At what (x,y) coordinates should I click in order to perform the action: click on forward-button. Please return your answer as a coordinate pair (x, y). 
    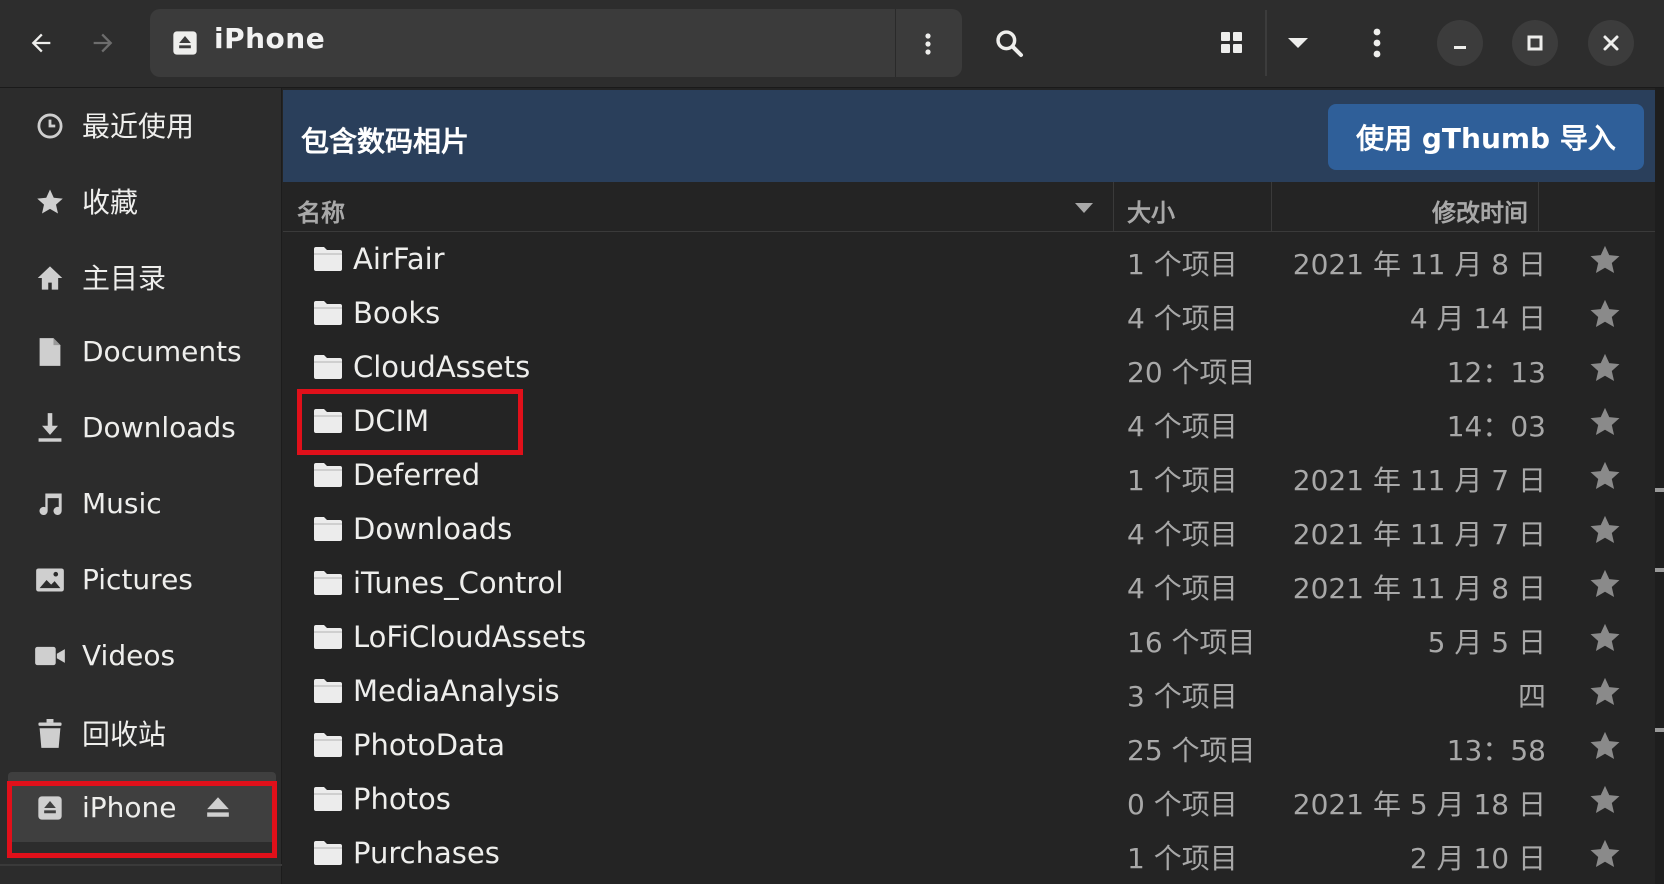
    Looking at the image, I should click on (103, 43).